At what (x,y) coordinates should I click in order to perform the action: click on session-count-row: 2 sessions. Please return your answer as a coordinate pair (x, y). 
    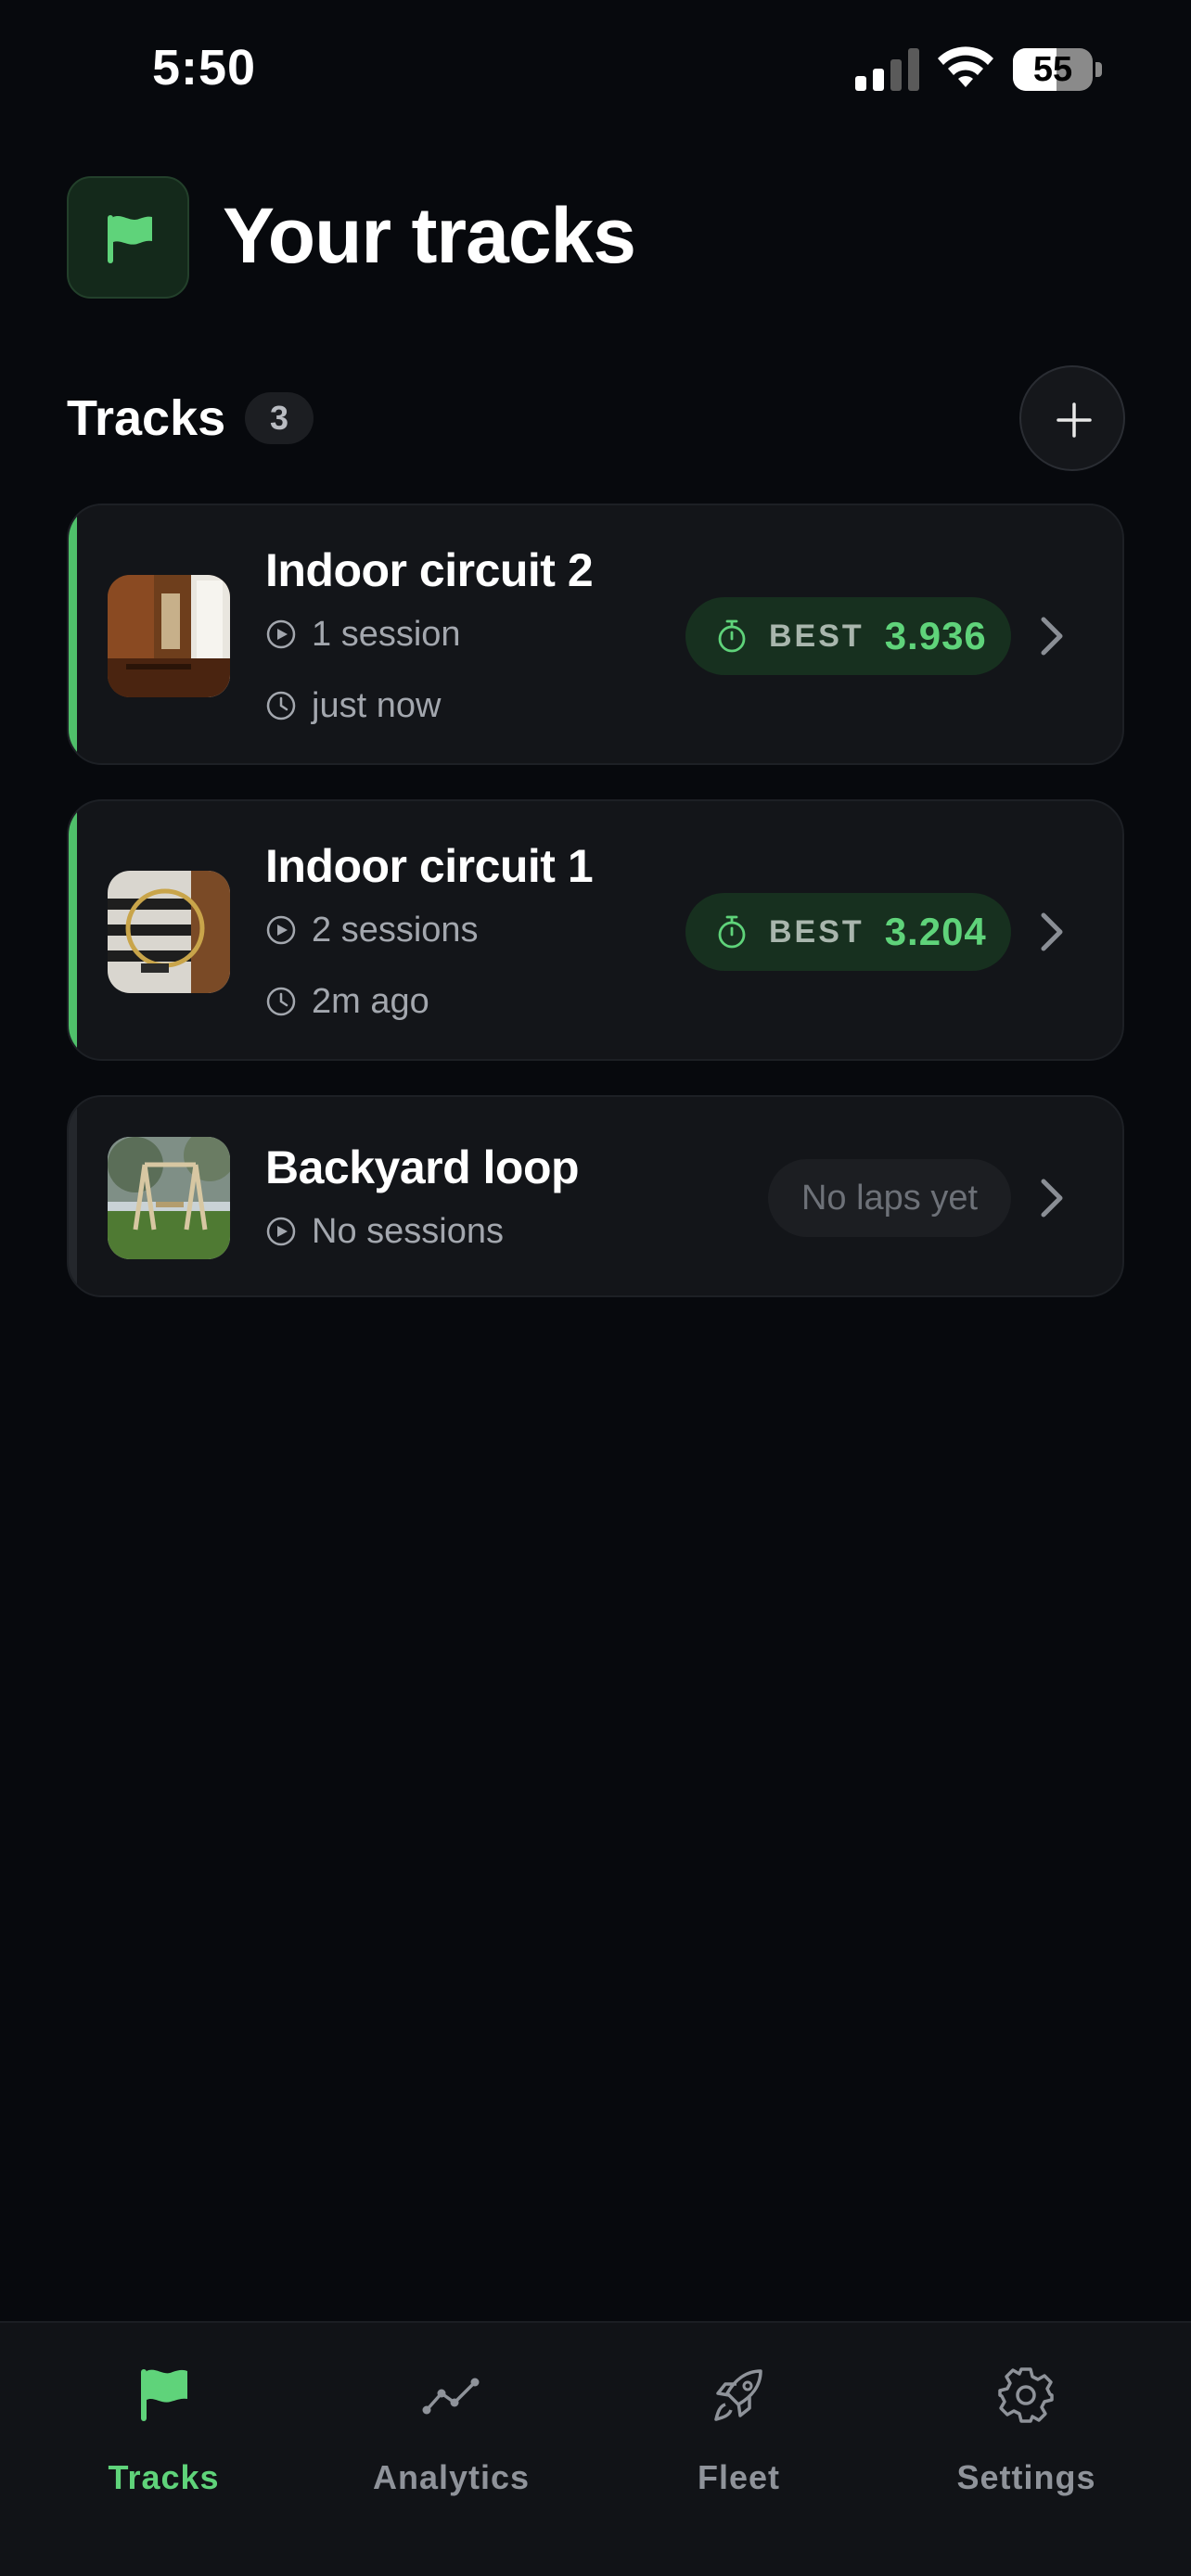
    Looking at the image, I should click on (372, 930).